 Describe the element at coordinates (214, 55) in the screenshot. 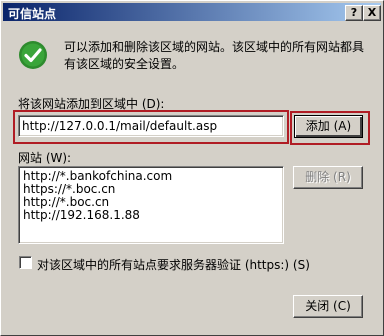

I see `zone-description: 可以添加和删除该区域的网站。该区域中的所有网站都具有该区域的安全设置。` at that location.